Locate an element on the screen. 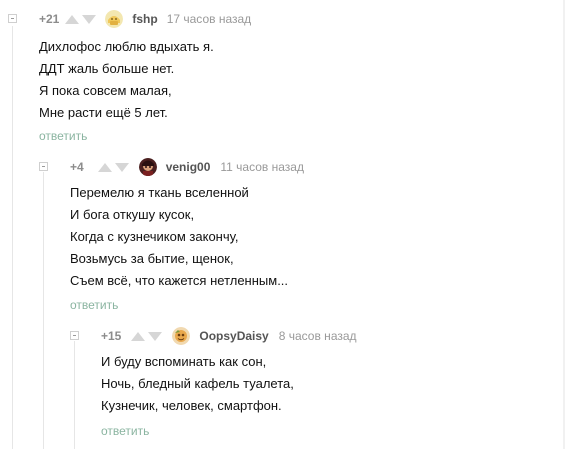  comment-time: 8 часов назад is located at coordinates (318, 336).